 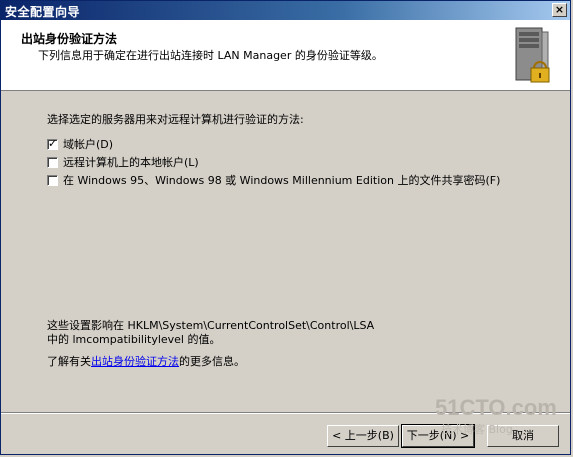 I want to click on more-info: 了解有关出站身份验证方法的更多信息。, so click(x=146, y=361).